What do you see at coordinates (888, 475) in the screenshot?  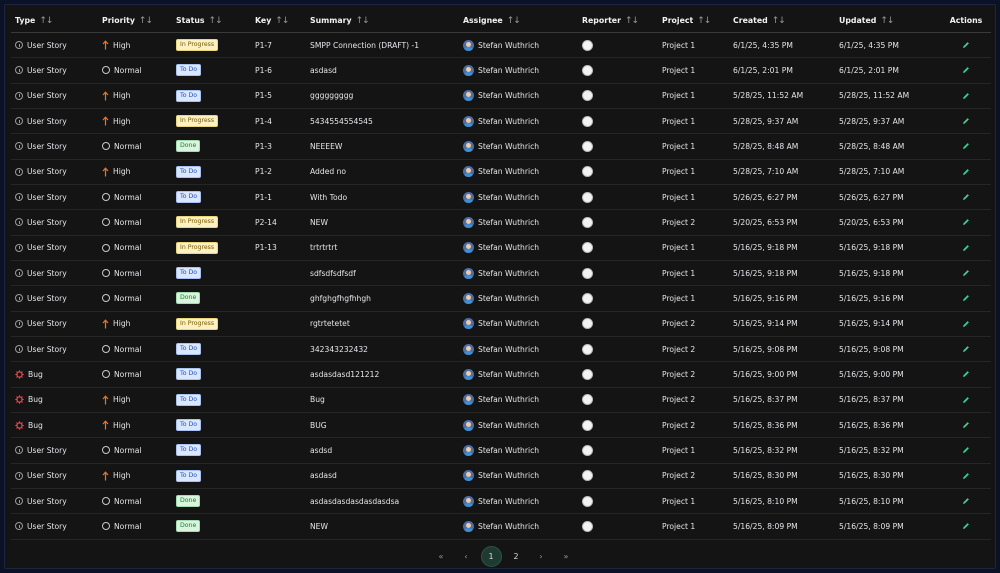 I see `updated-cell: 5/16/25, 8:30 PM` at bounding box center [888, 475].